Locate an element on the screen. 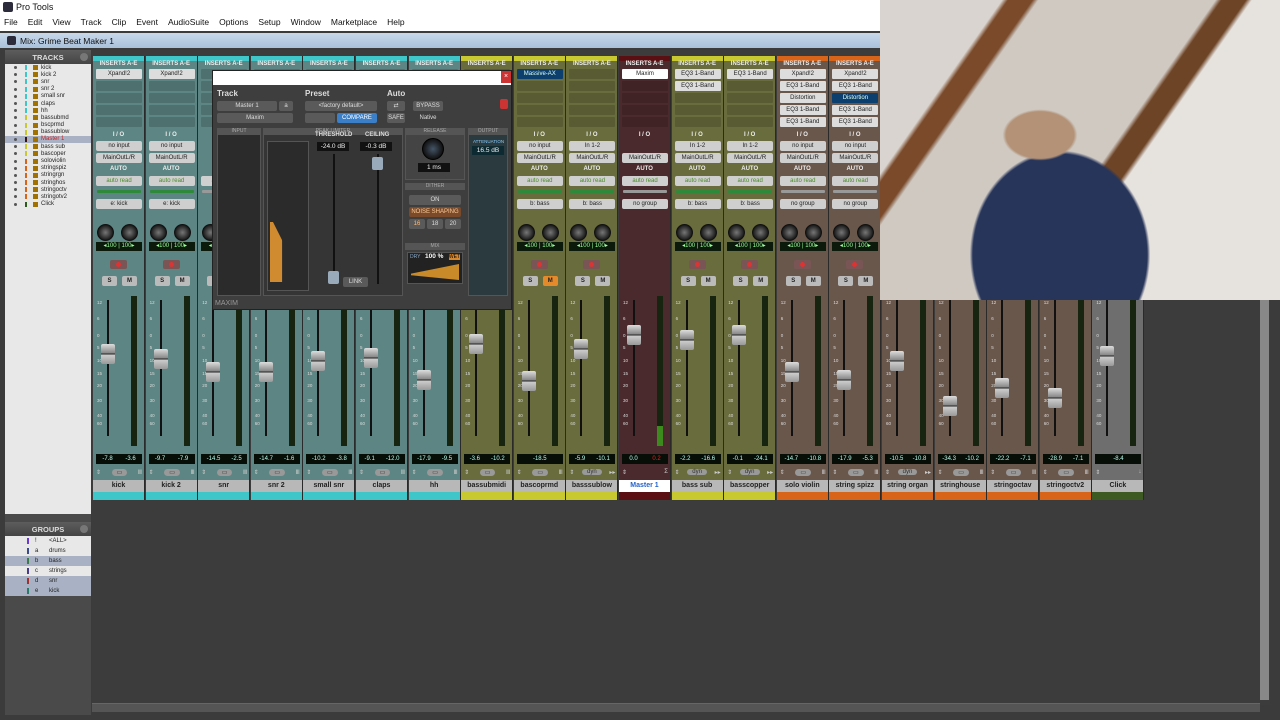  peak-value: -12.0 is located at coordinates (393, 459).